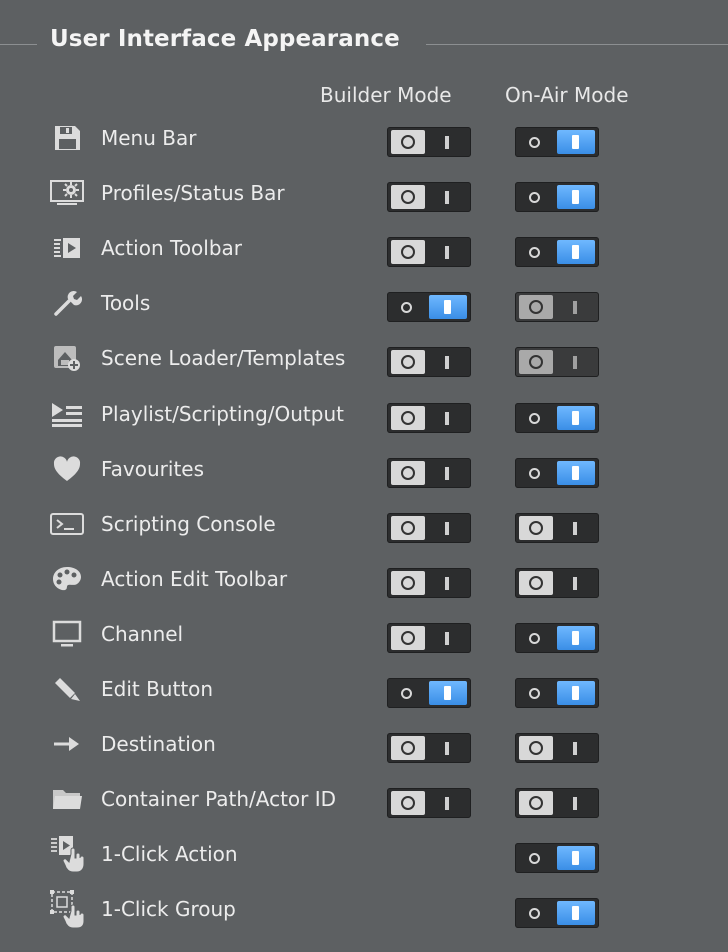  Describe the element at coordinates (557, 307) in the screenshot. I see `setting-row-tools-on-air-mode-toggle` at that location.